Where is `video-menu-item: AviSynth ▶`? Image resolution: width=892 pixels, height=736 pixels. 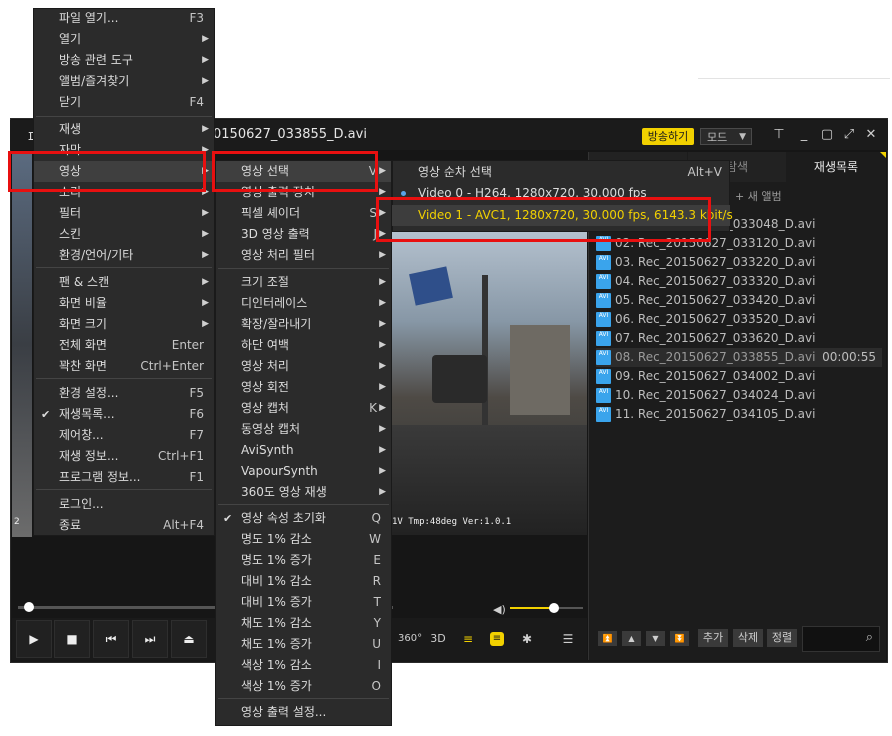 video-menu-item: AviSynth ▶ is located at coordinates (303, 450).